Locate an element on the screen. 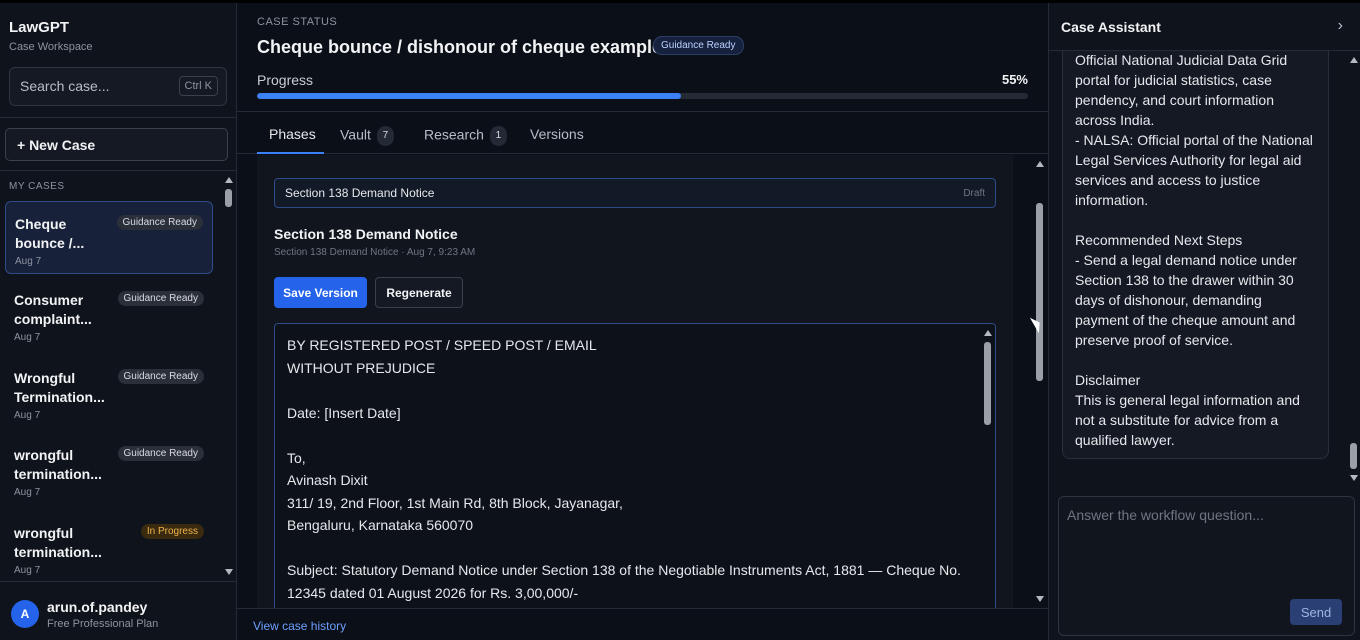  document-title: Section 138 Demand Notice is located at coordinates (366, 234).